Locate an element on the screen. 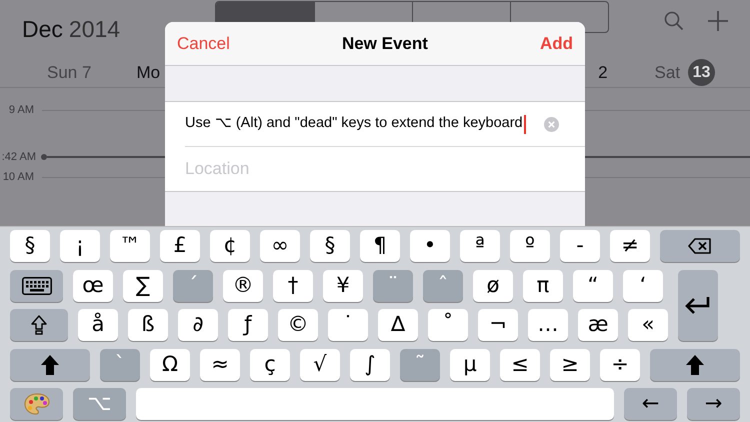 This screenshot has height=422, width=750. return-icon is located at coordinates (698, 305).